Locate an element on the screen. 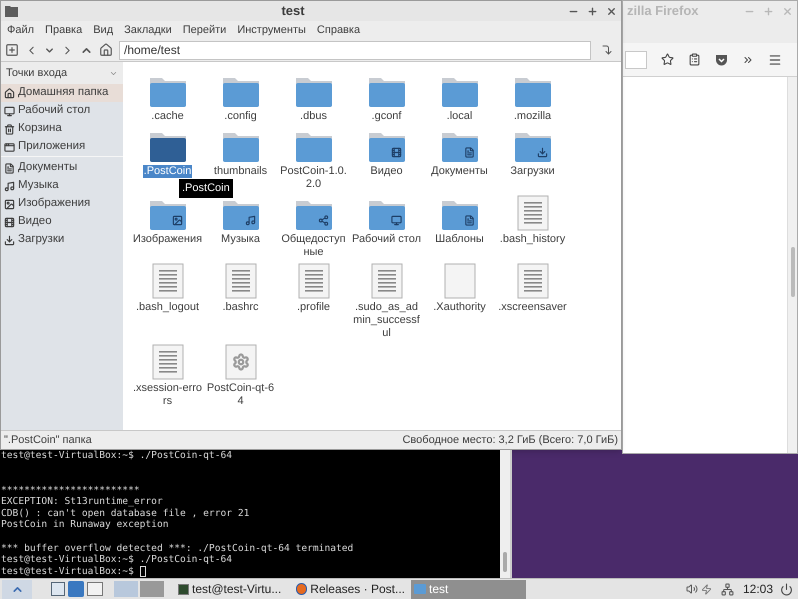 The width and height of the screenshot is (798, 599). sidebar-item: Музыка is located at coordinates (62, 186).